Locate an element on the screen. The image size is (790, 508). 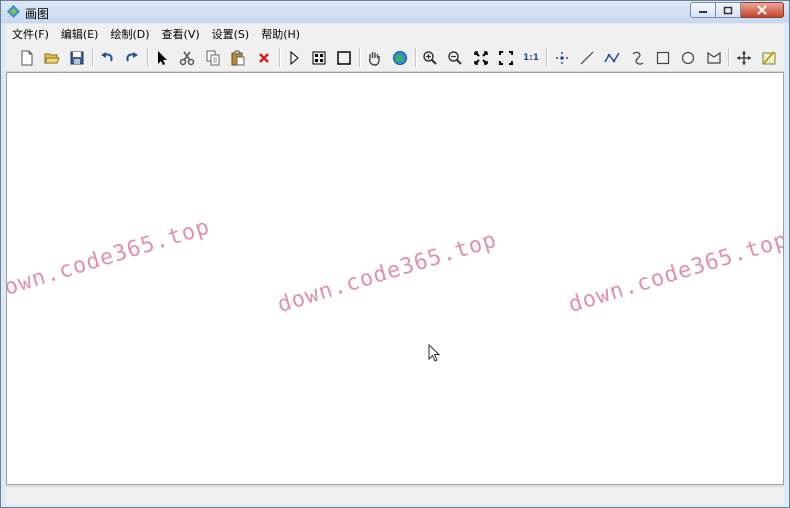
select-button is located at coordinates (162, 58).